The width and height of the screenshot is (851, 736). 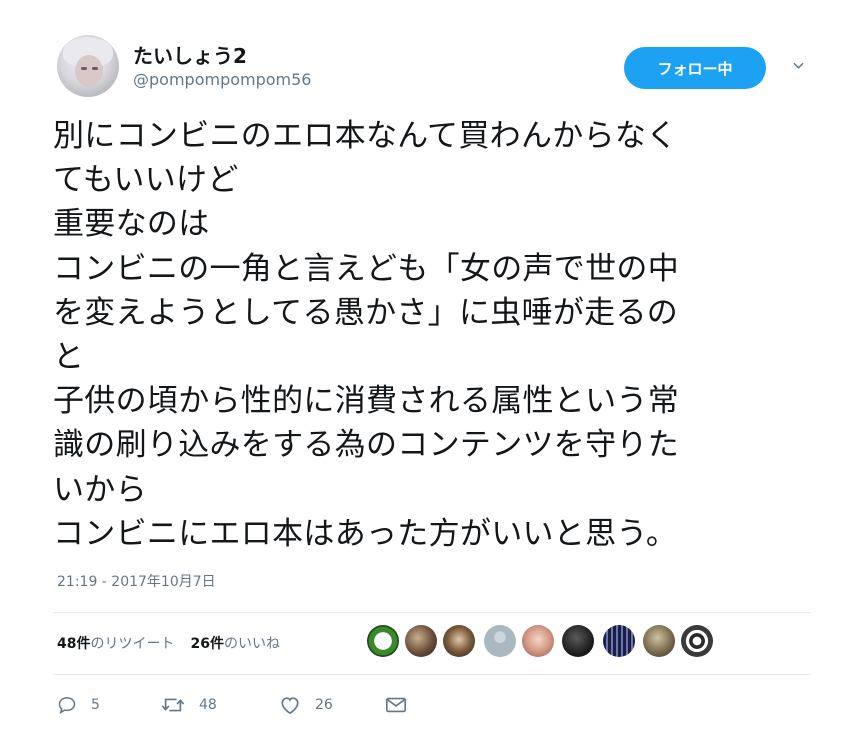 I want to click on tweet-actions: 5 48 26, so click(x=257, y=705).